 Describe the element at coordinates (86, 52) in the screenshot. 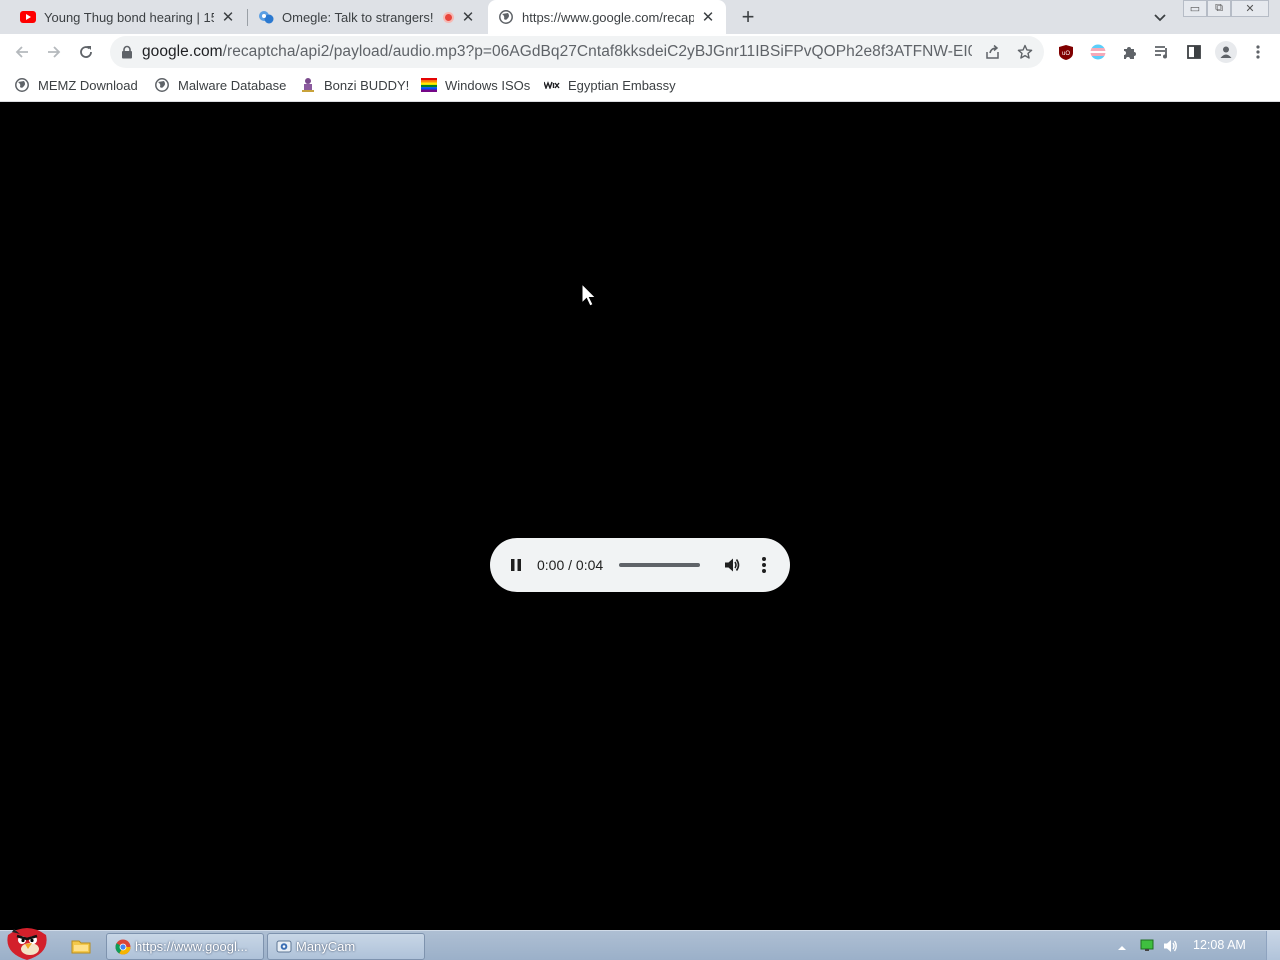

I see `reload-icon` at that location.